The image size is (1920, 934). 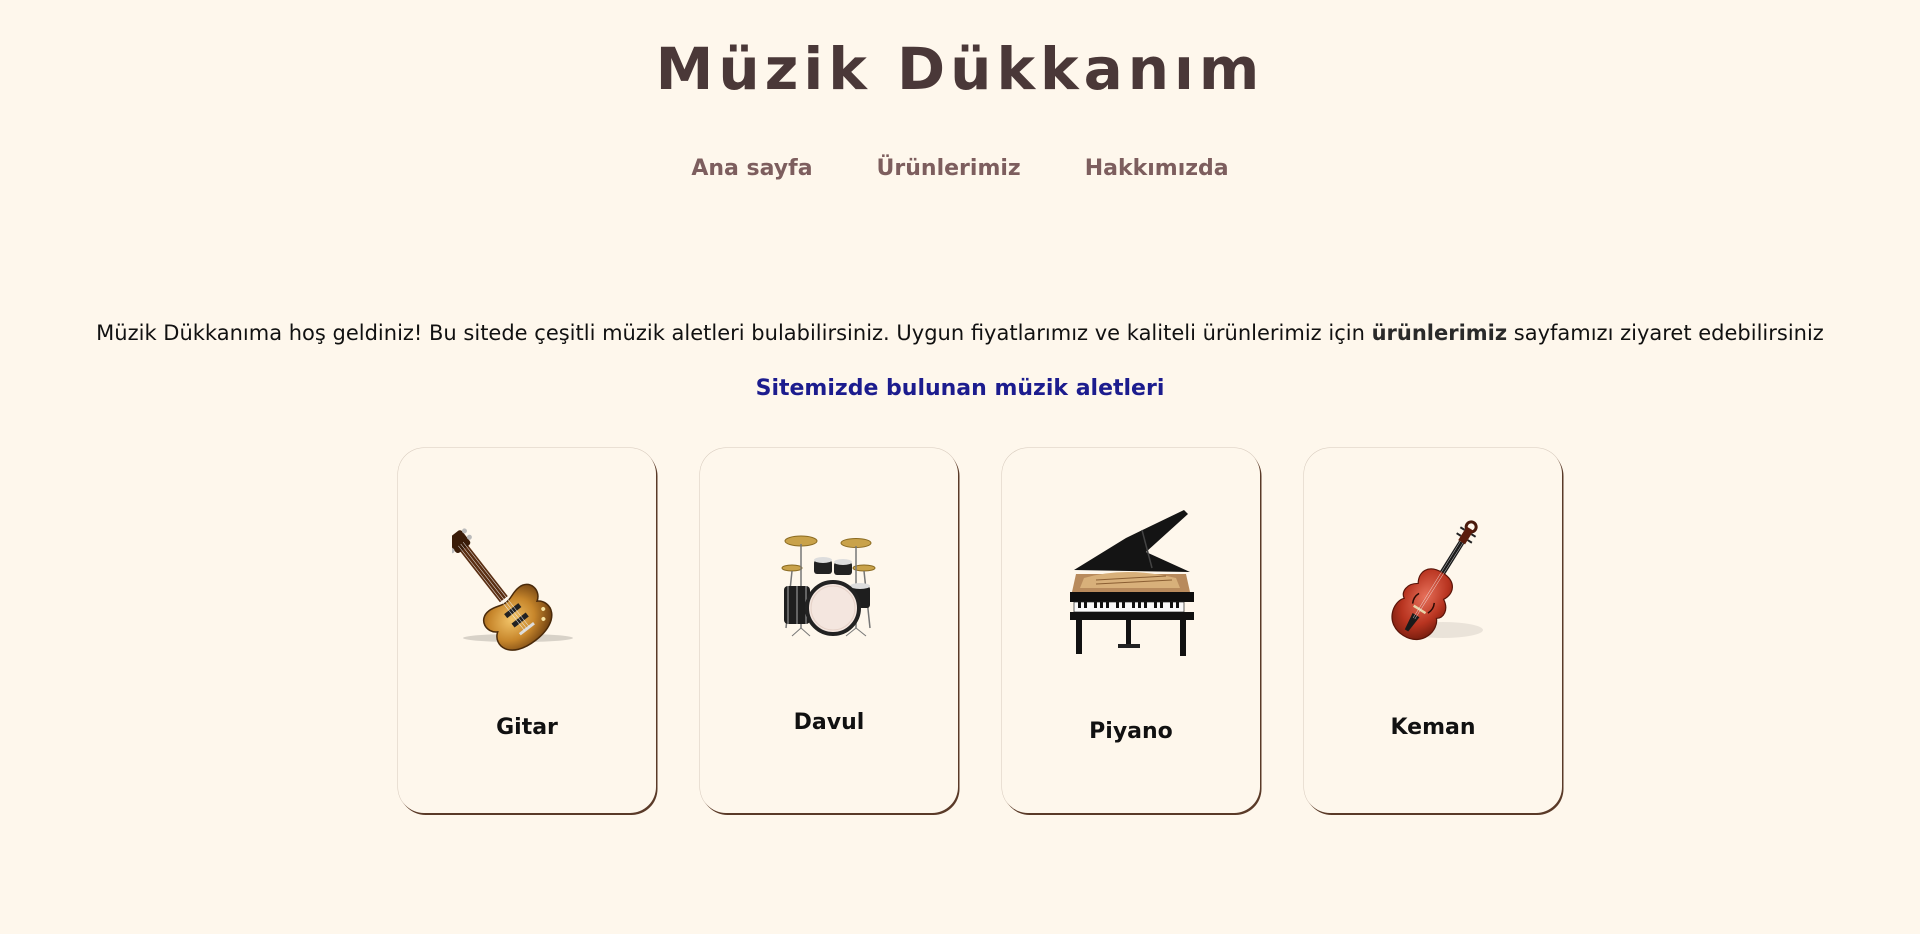 What do you see at coordinates (1440, 333) in the screenshot?
I see `products-inline-link: ürünlerimiz` at bounding box center [1440, 333].